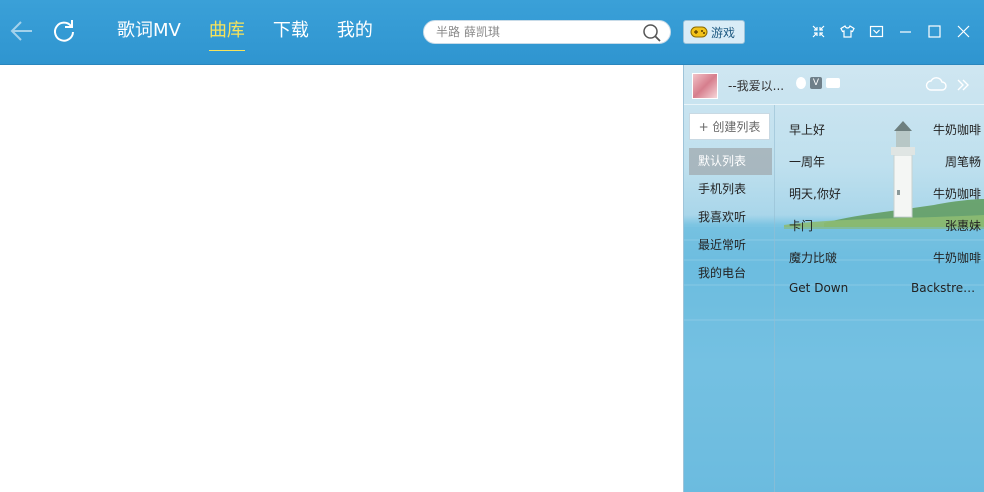 This screenshot has width=984, height=492. What do you see at coordinates (815, 194) in the screenshot?
I see `song-title: 明天,你好` at bounding box center [815, 194].